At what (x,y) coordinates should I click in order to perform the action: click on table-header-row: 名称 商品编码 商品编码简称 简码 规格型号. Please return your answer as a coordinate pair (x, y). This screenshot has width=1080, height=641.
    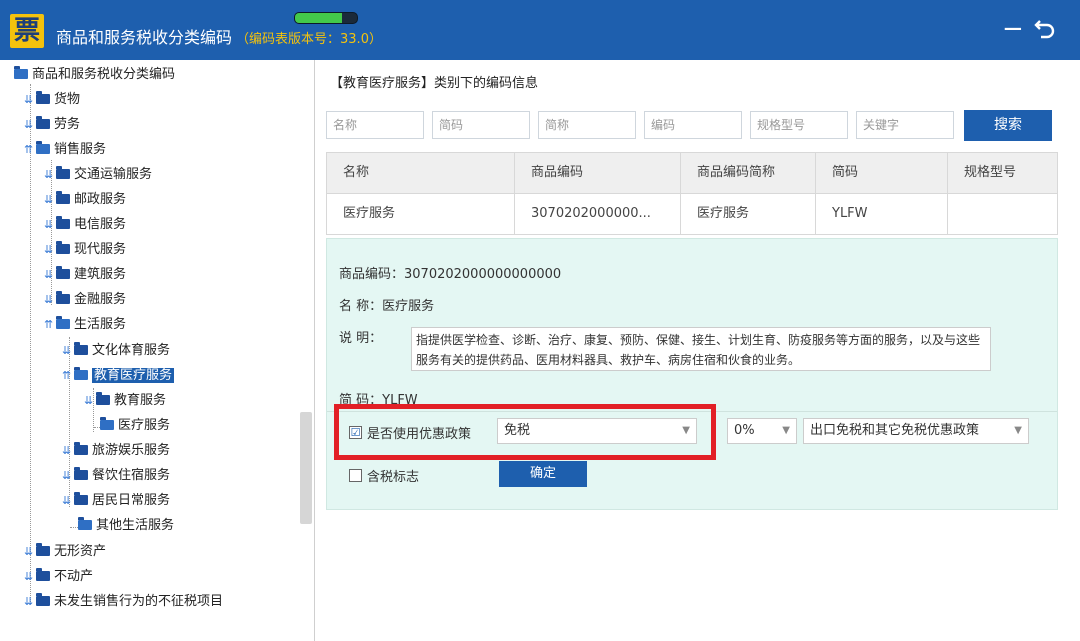
    Looking at the image, I should click on (692, 173).